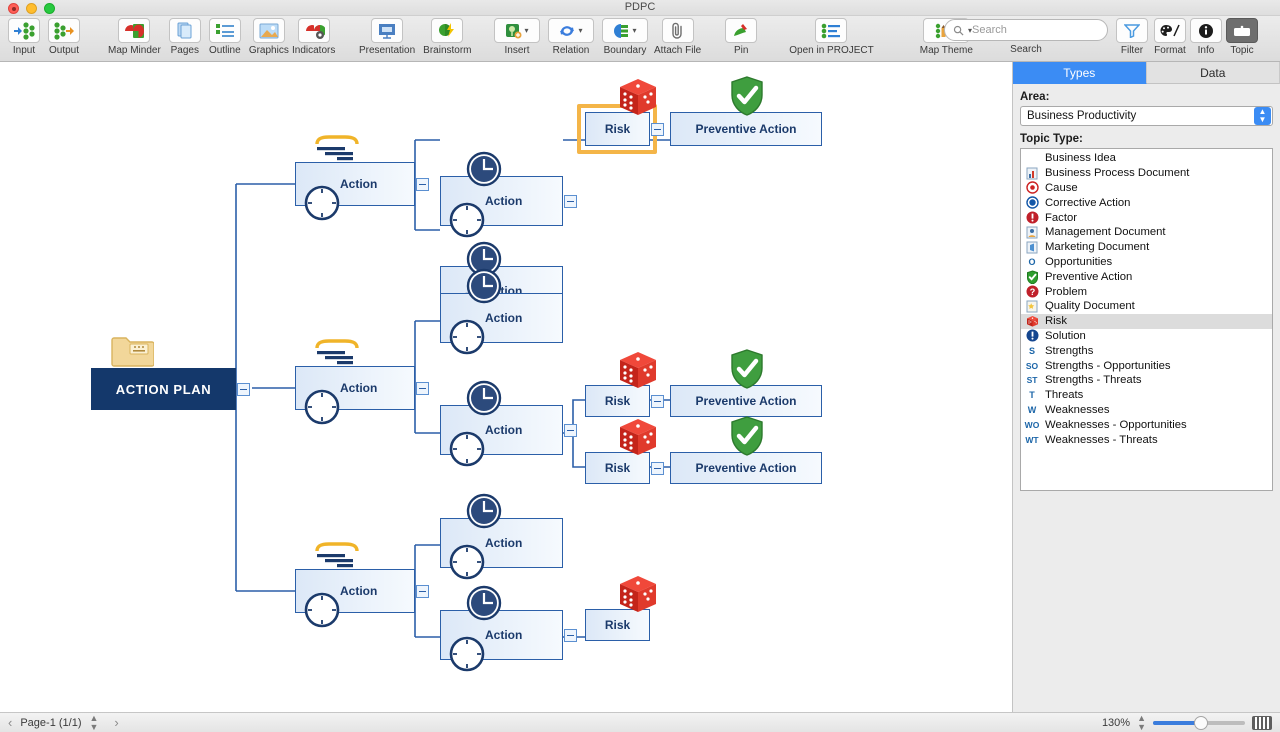 The width and height of the screenshot is (1280, 732). Describe the element at coordinates (422, 184) in the screenshot. I see `collapse-toggle-a1` at that location.